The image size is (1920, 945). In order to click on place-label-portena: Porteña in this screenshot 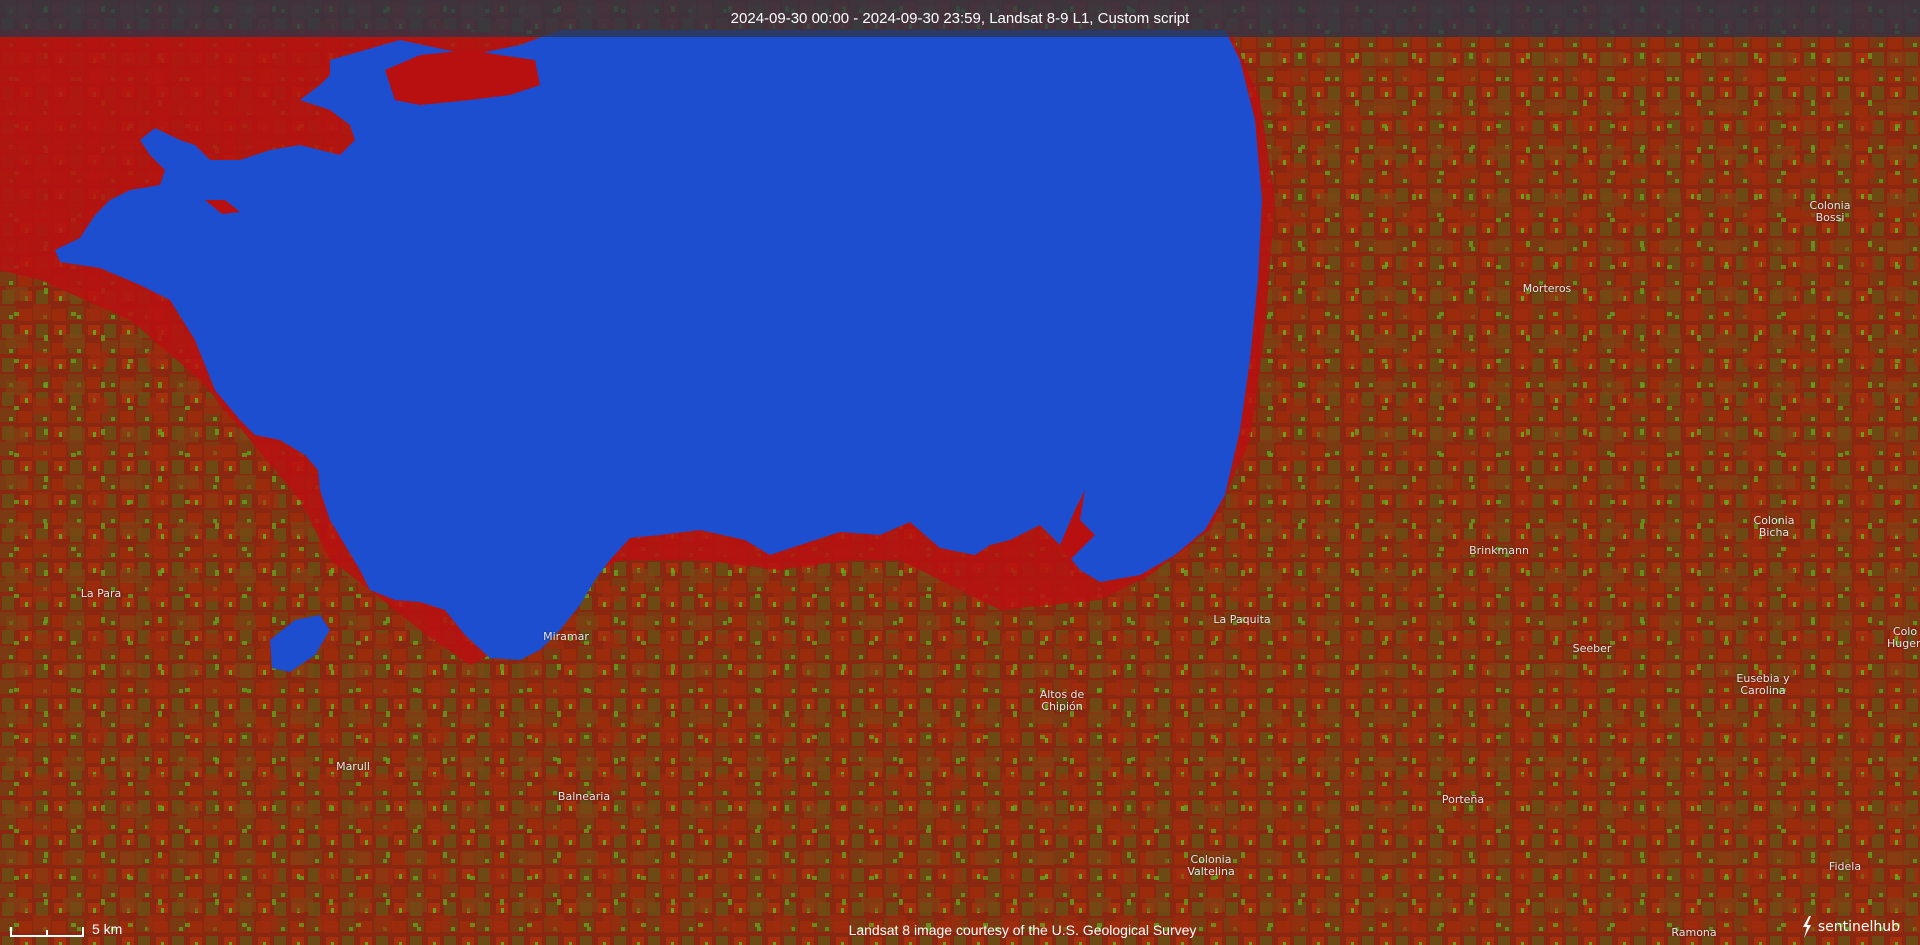, I will do `click(1463, 799)`.